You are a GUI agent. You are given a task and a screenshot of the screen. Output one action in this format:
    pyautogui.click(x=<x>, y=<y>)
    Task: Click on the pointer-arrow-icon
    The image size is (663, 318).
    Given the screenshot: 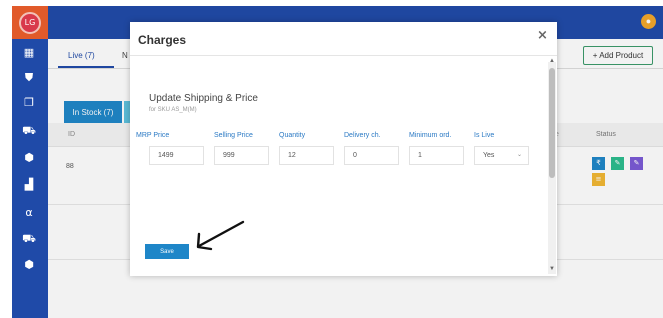 What is the action you would take?
    pyautogui.click(x=220, y=235)
    